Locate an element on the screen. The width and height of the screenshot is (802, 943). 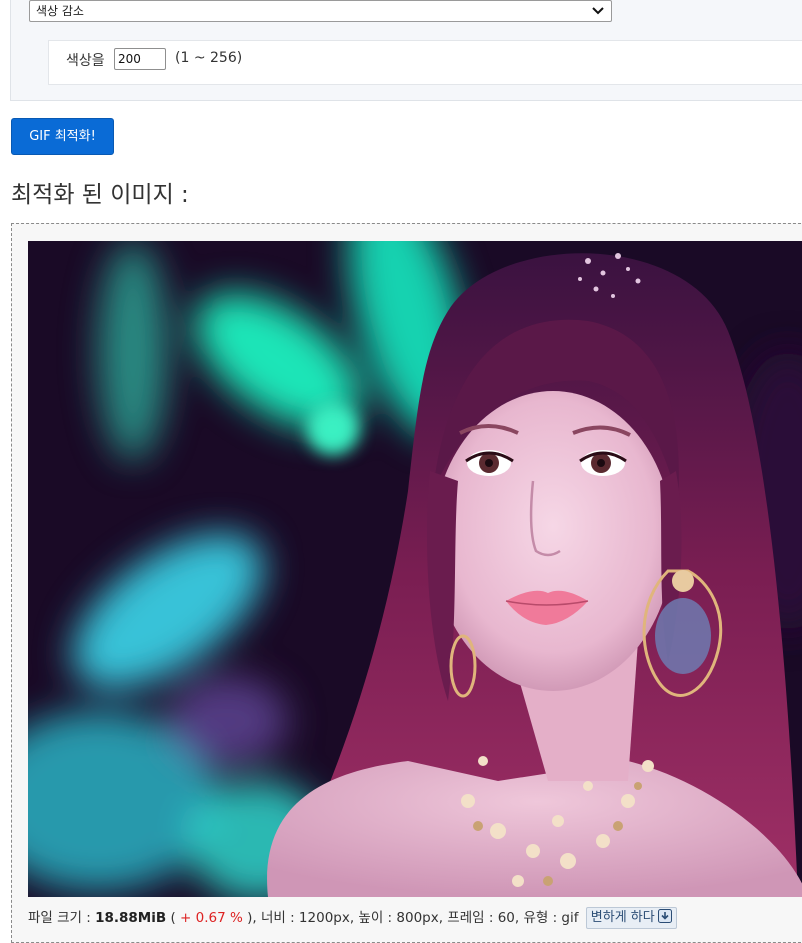
file-size-label: 파일 크기 : is located at coordinates (62, 918).